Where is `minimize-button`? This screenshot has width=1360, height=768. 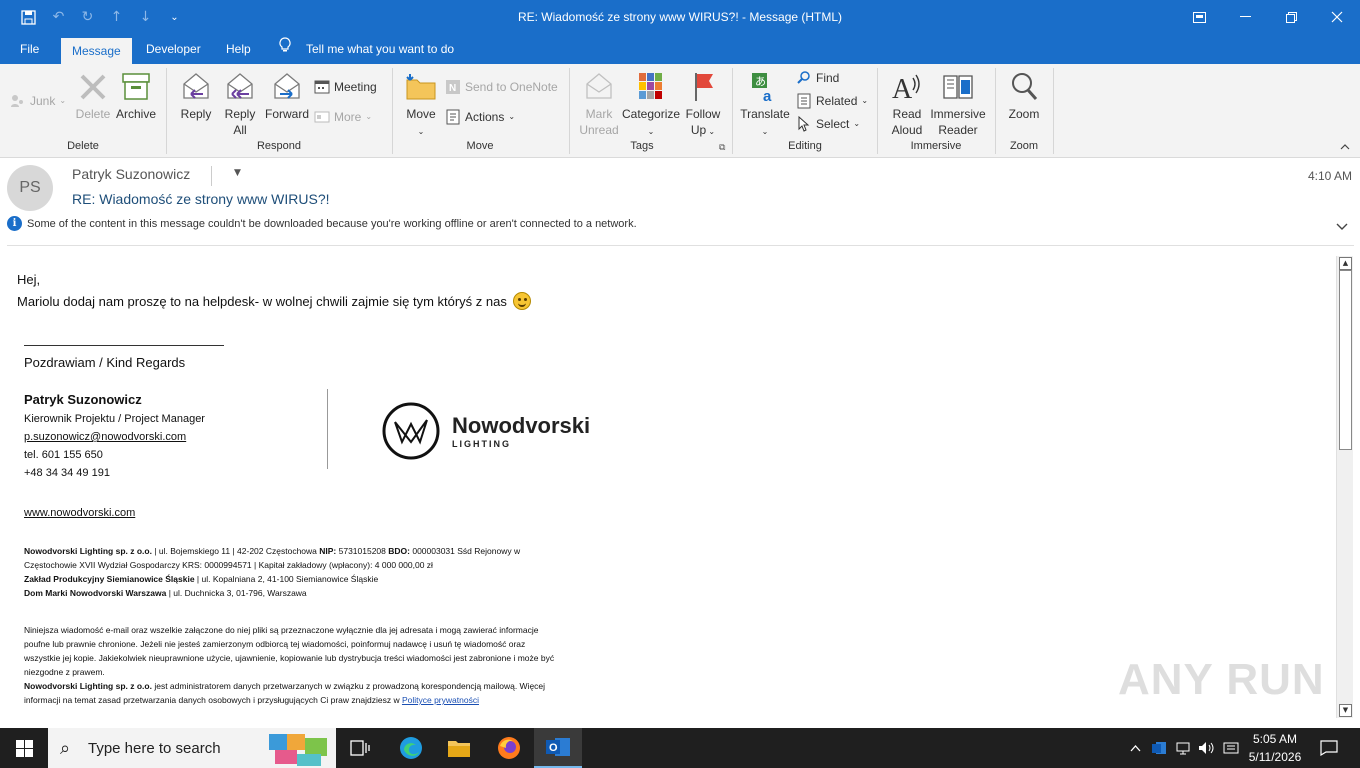 minimize-button is located at coordinates (1245, 17).